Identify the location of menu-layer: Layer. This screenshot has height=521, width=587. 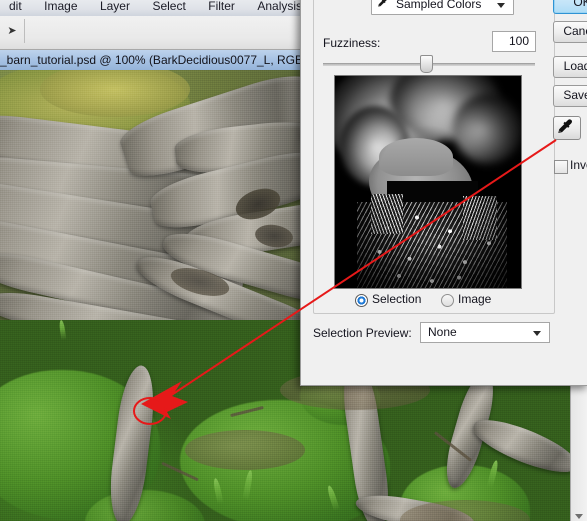
(115, 7).